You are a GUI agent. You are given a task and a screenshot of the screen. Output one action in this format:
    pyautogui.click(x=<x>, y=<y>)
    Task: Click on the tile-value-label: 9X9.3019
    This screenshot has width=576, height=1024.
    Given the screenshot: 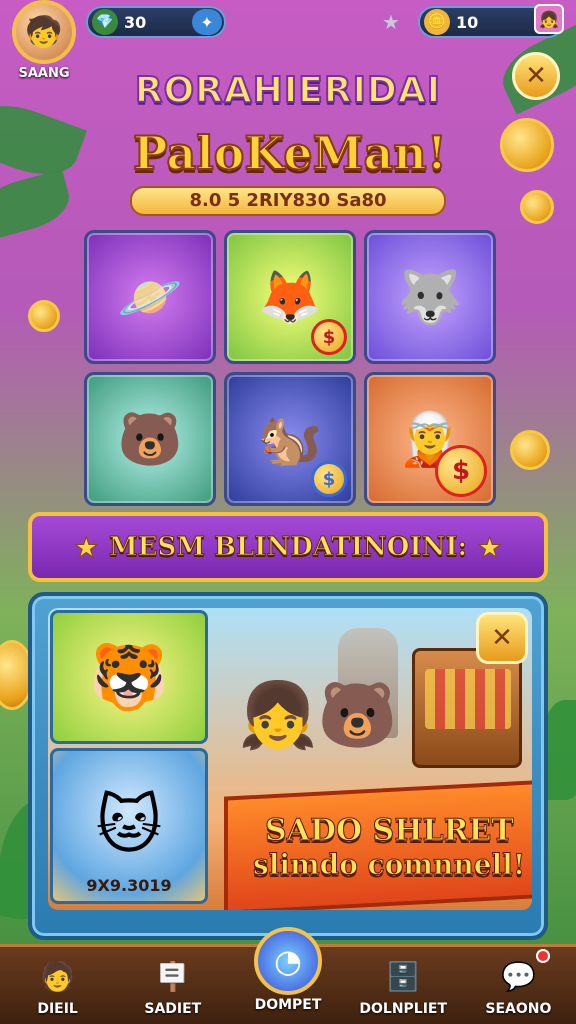 What is the action you would take?
    pyautogui.click(x=129, y=885)
    